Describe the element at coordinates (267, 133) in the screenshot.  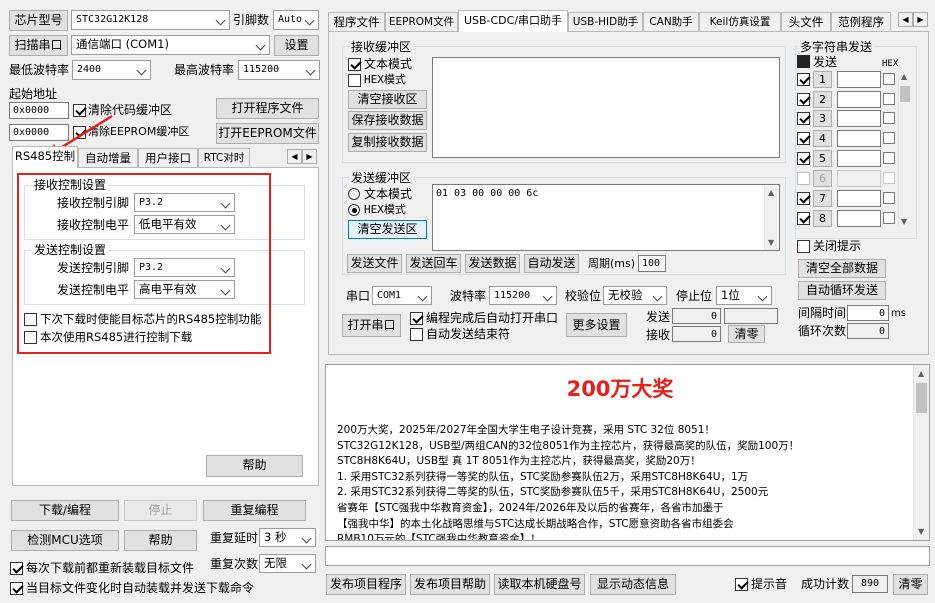
I see `open-eeprom-file-button: 打开EEPROM文件` at that location.